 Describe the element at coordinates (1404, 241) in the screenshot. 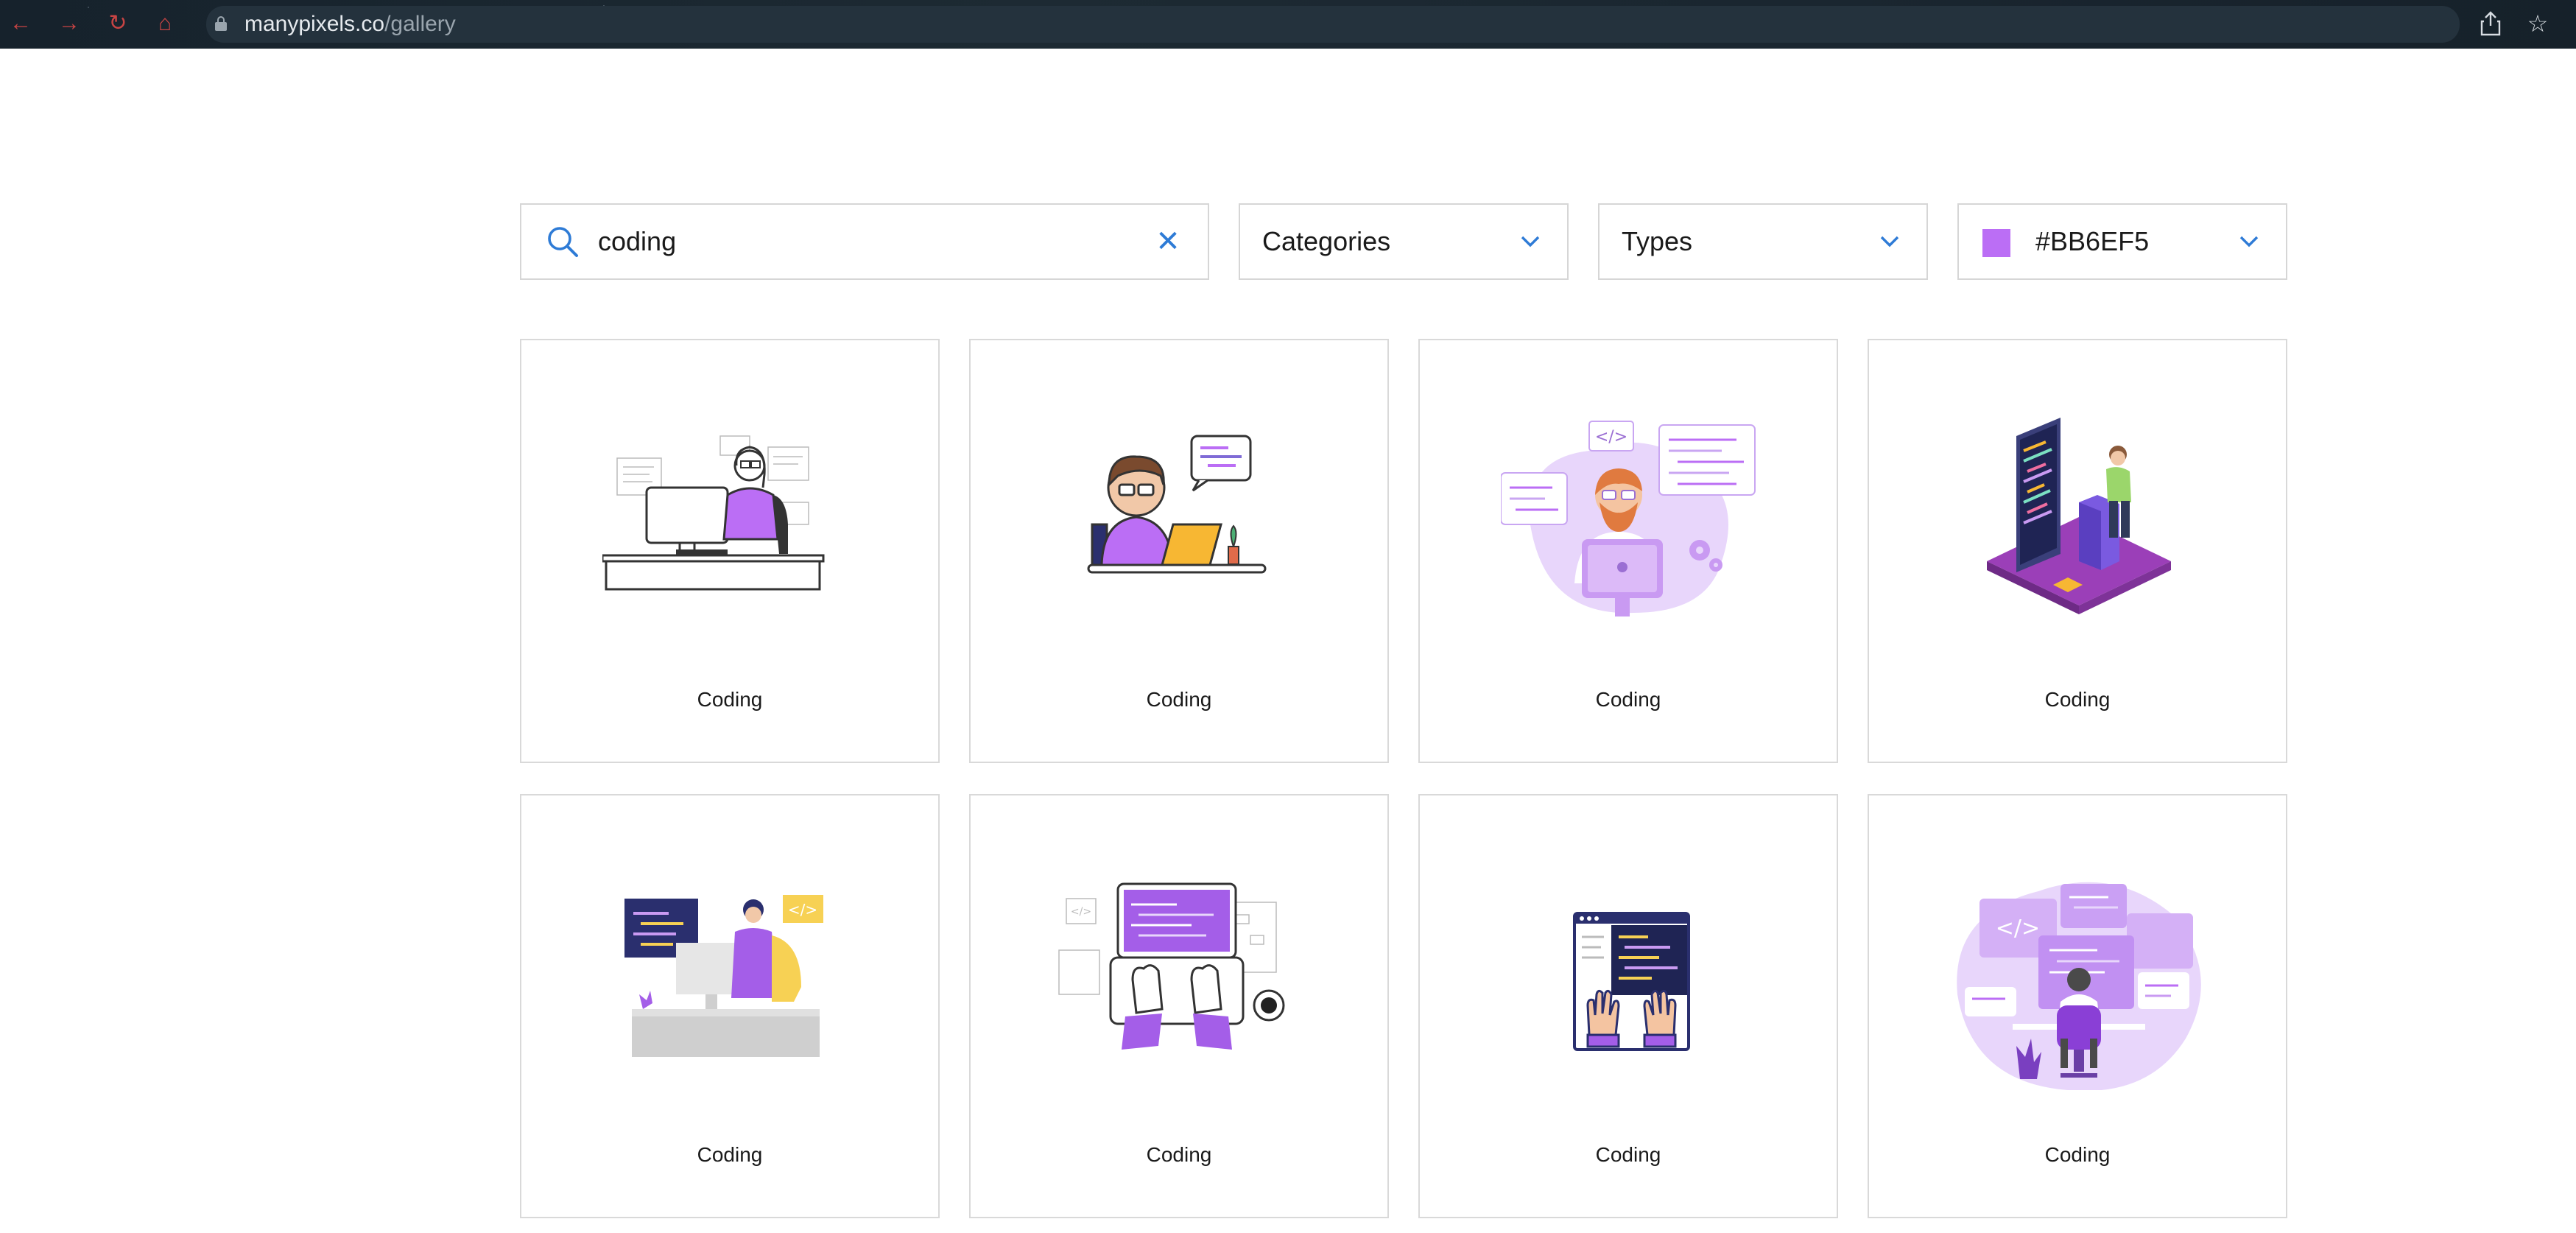

I see `categories-dropdown: Categories` at that location.